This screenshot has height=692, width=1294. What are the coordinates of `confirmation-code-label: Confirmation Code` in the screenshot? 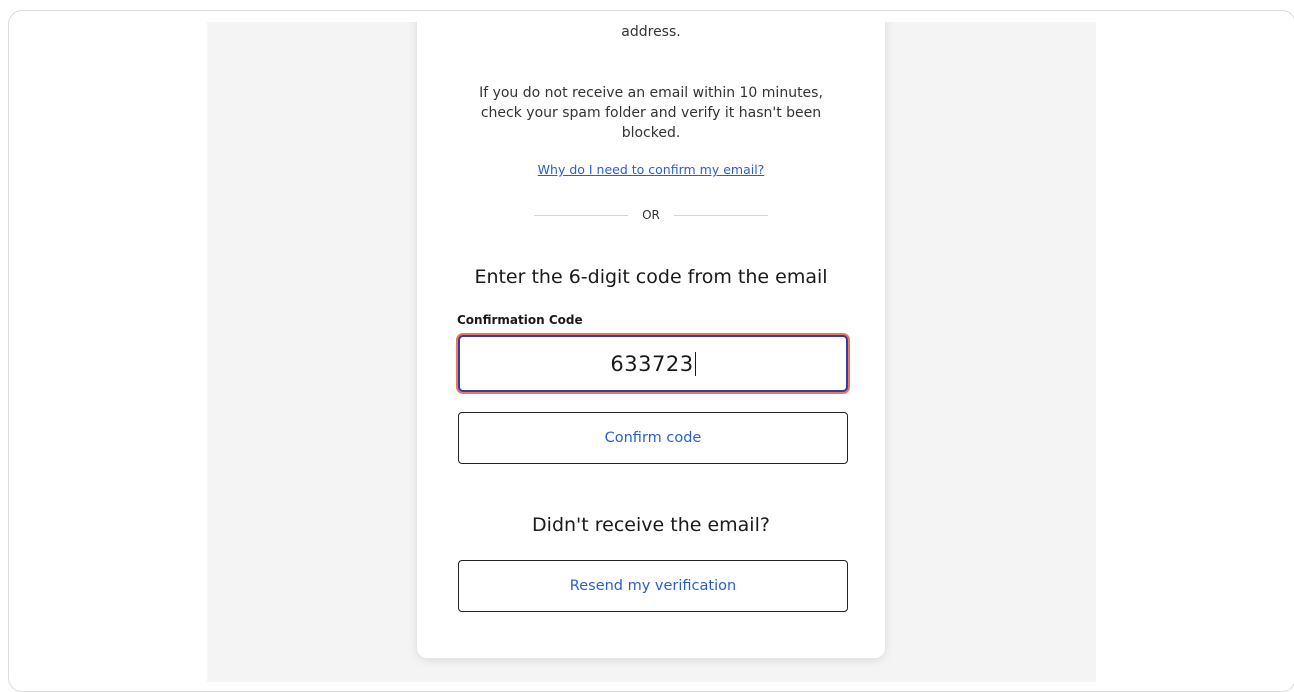 It's located at (520, 320).